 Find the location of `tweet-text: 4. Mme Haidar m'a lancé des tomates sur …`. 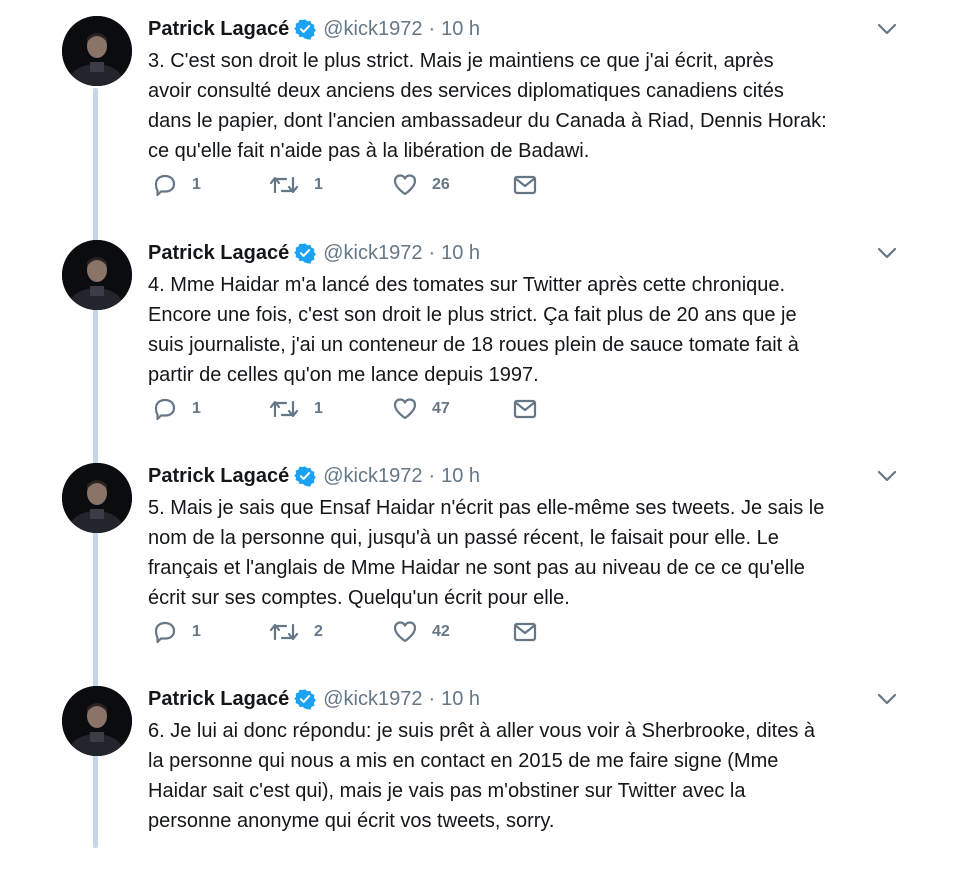

tweet-text: 4. Mme Haidar m'a lancé des tomates sur … is located at coordinates (528, 330).